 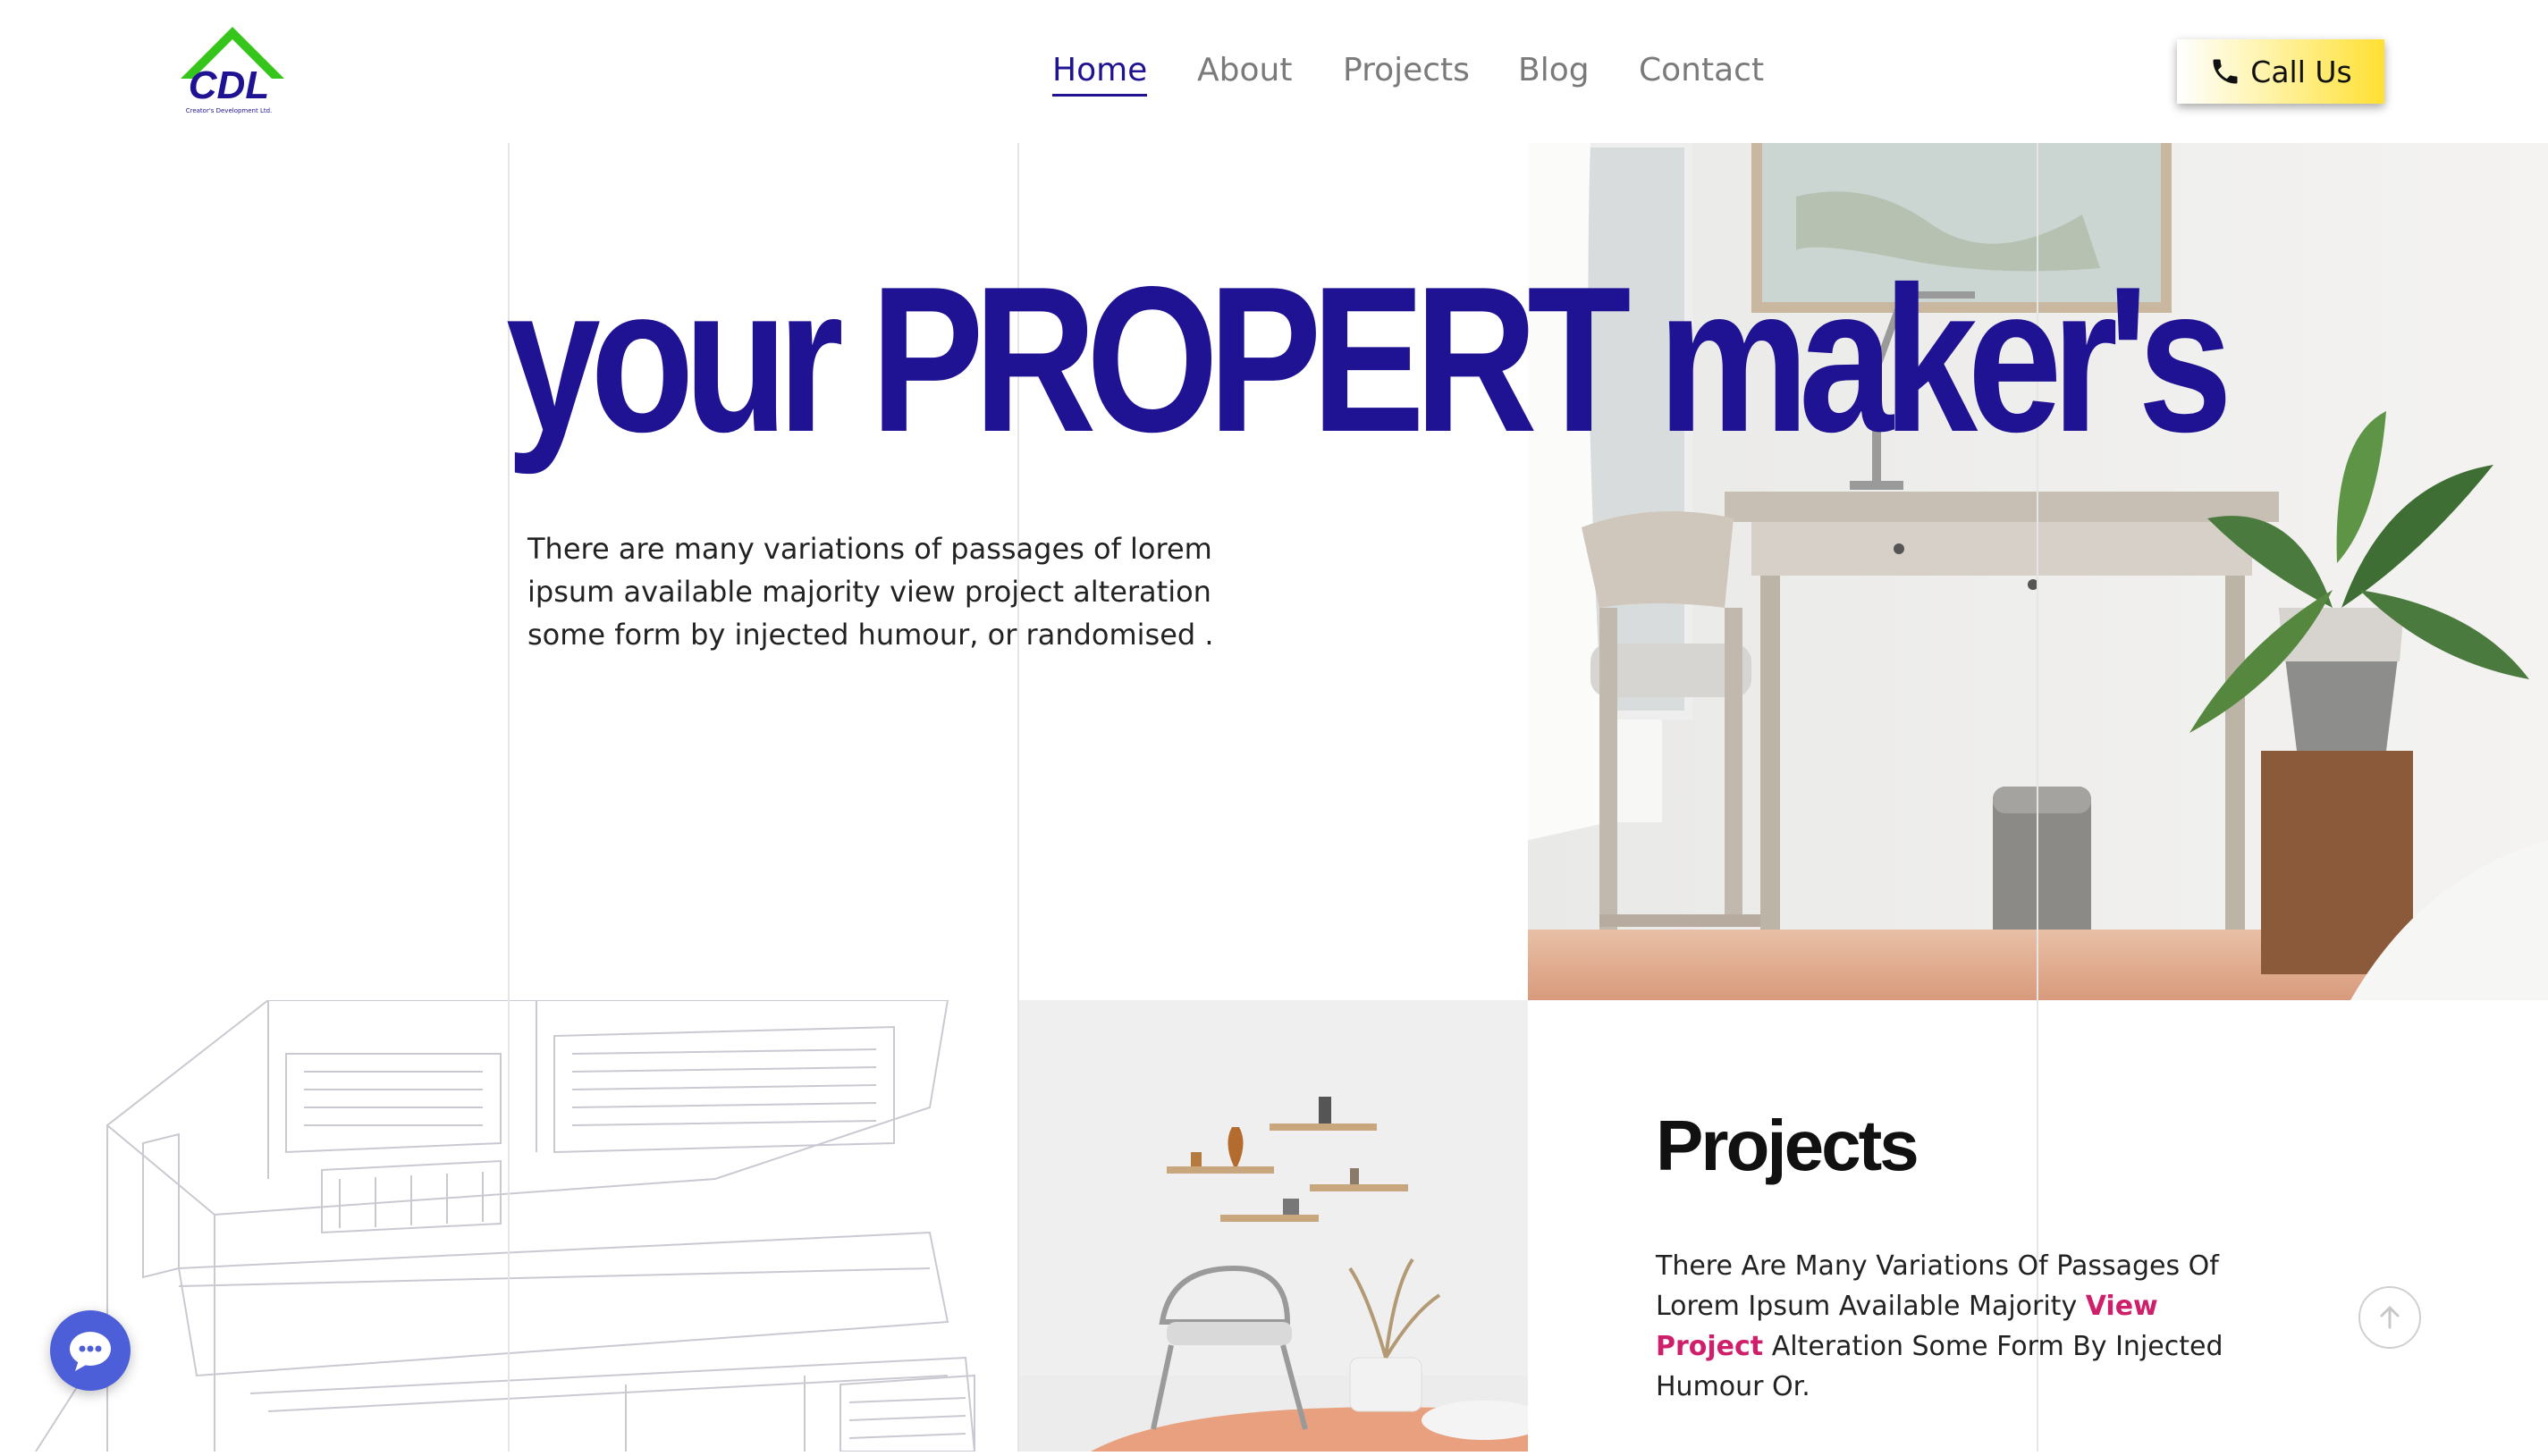 What do you see at coordinates (2301, 72) in the screenshot?
I see `call-us-label: Call Us` at bounding box center [2301, 72].